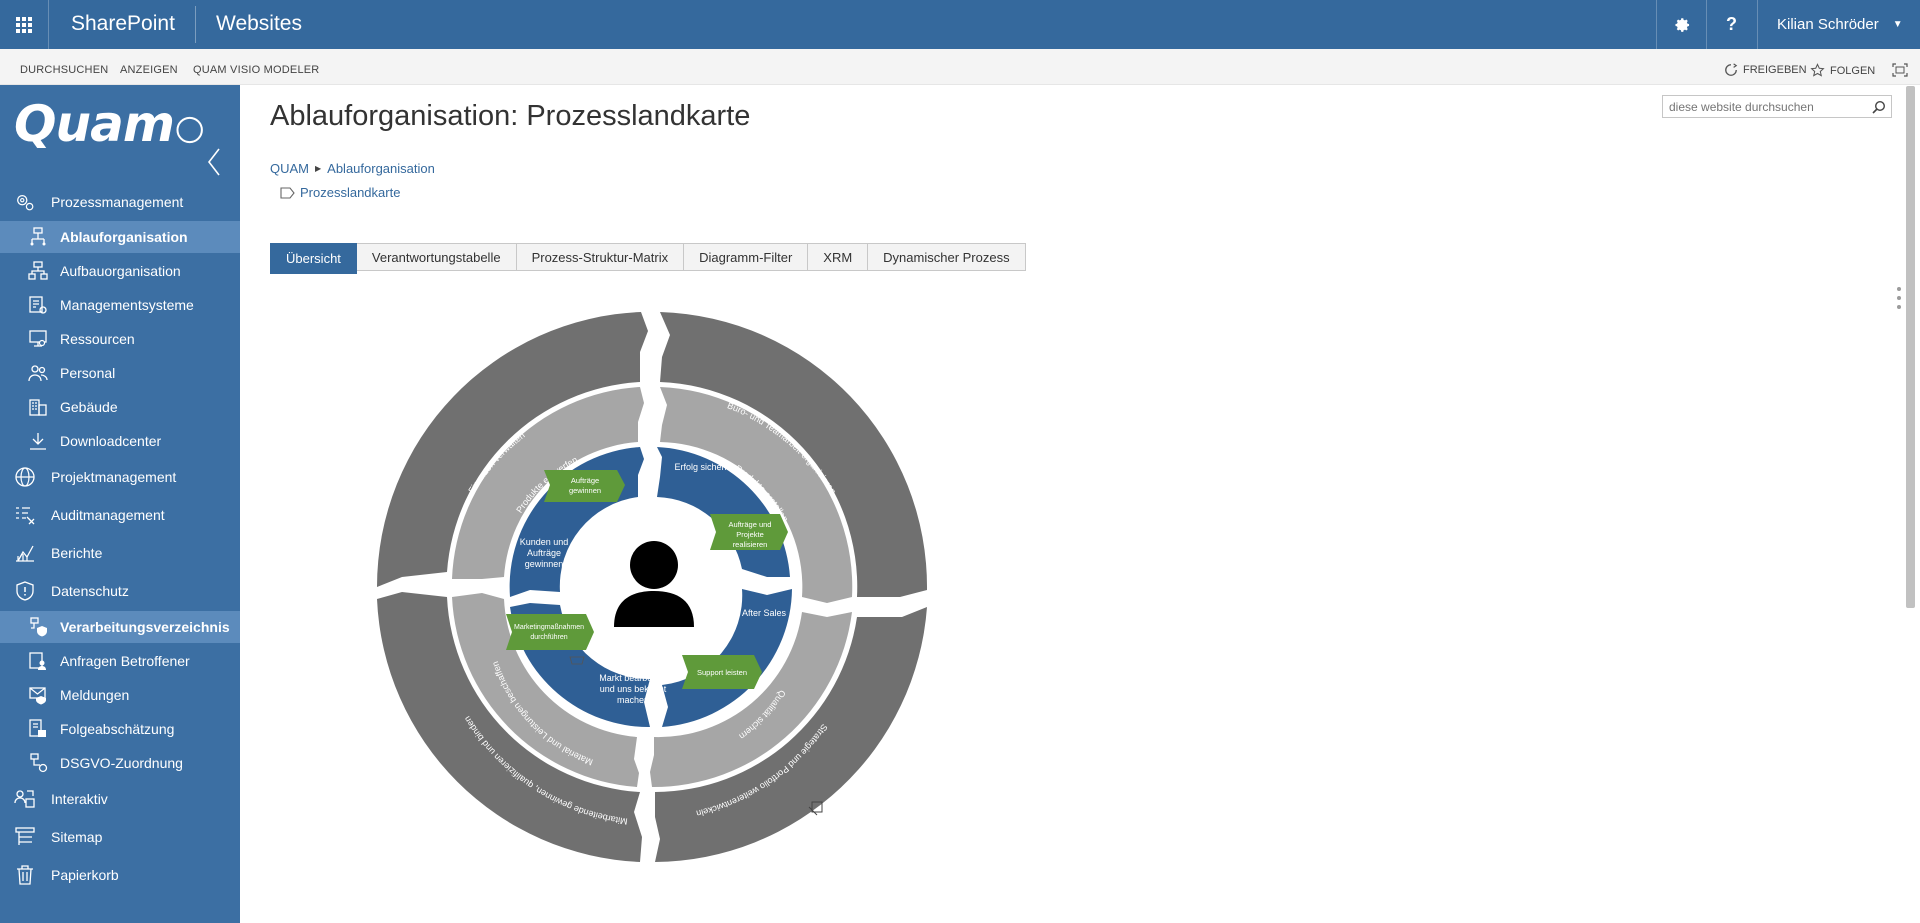  What do you see at coordinates (1763, 106) in the screenshot?
I see `search-input` at bounding box center [1763, 106].